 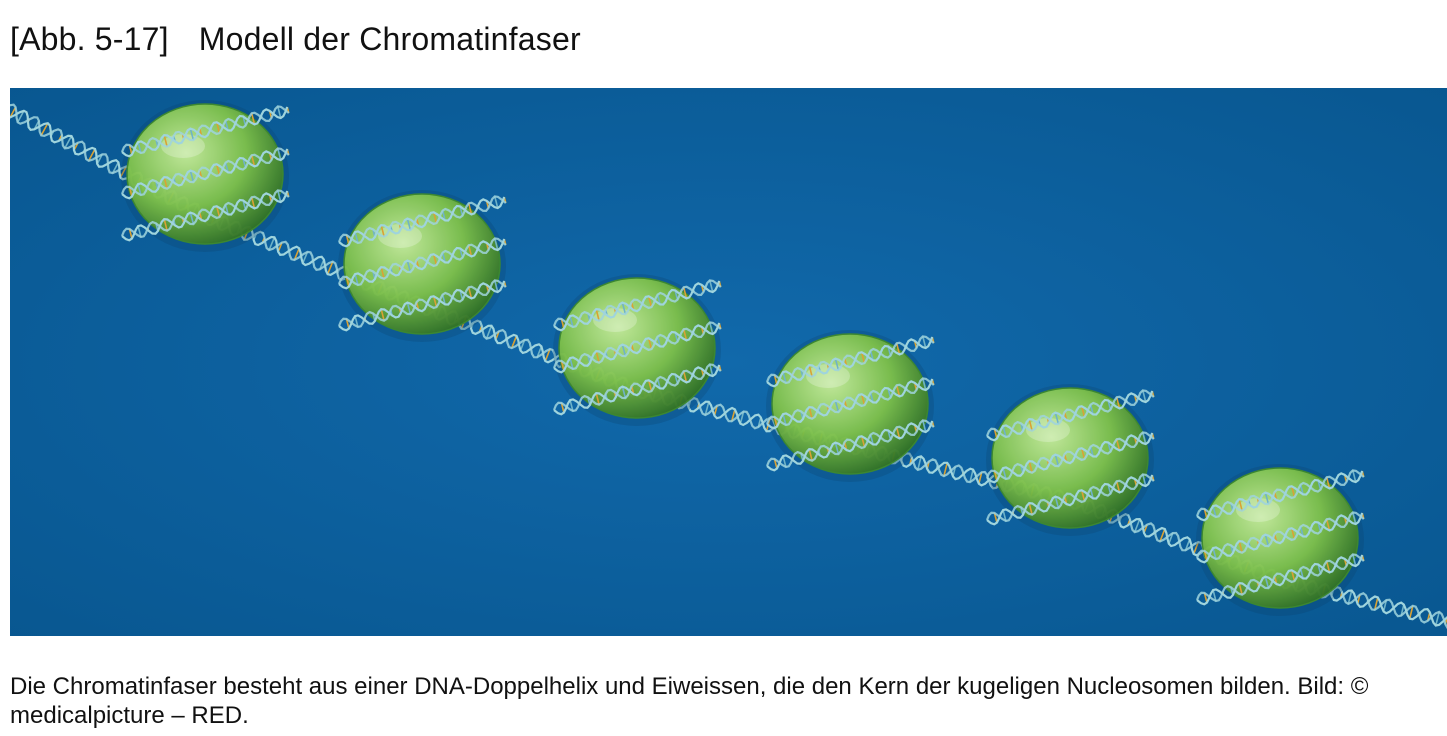 What do you see at coordinates (89, 39) in the screenshot?
I see `figure-number: [Abb. 5-17]` at bounding box center [89, 39].